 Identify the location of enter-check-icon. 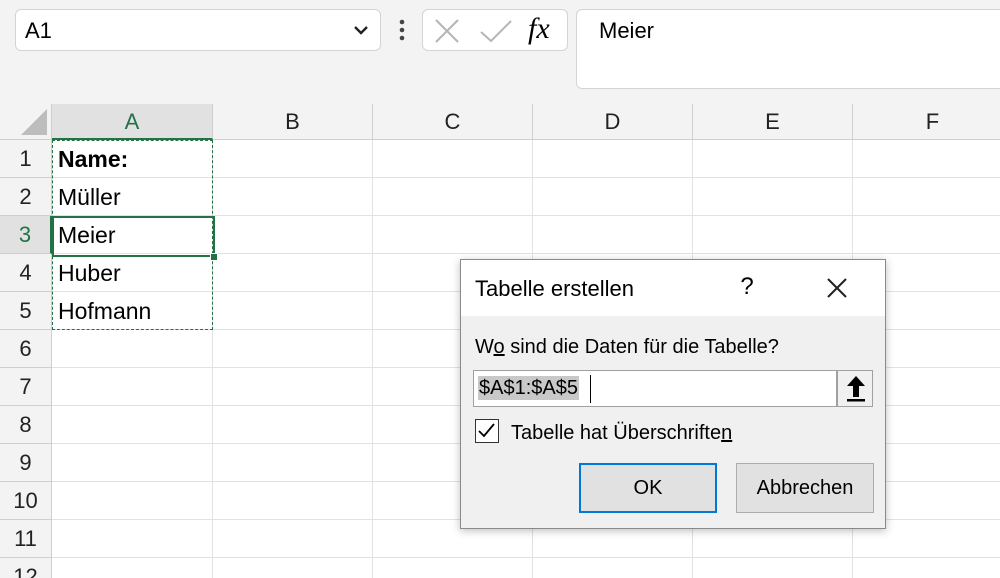
(496, 31).